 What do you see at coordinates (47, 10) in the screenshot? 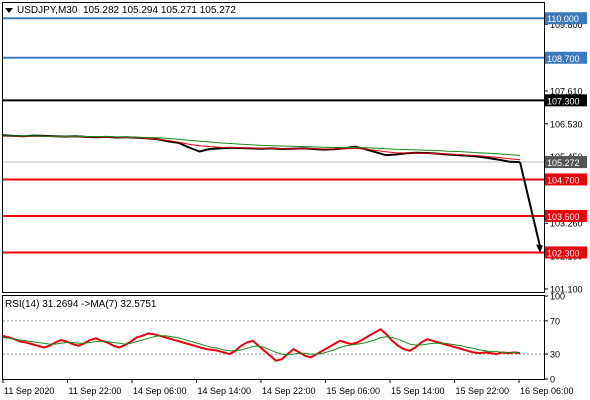
I see `symbol-label: USDJPY,M30` at bounding box center [47, 10].